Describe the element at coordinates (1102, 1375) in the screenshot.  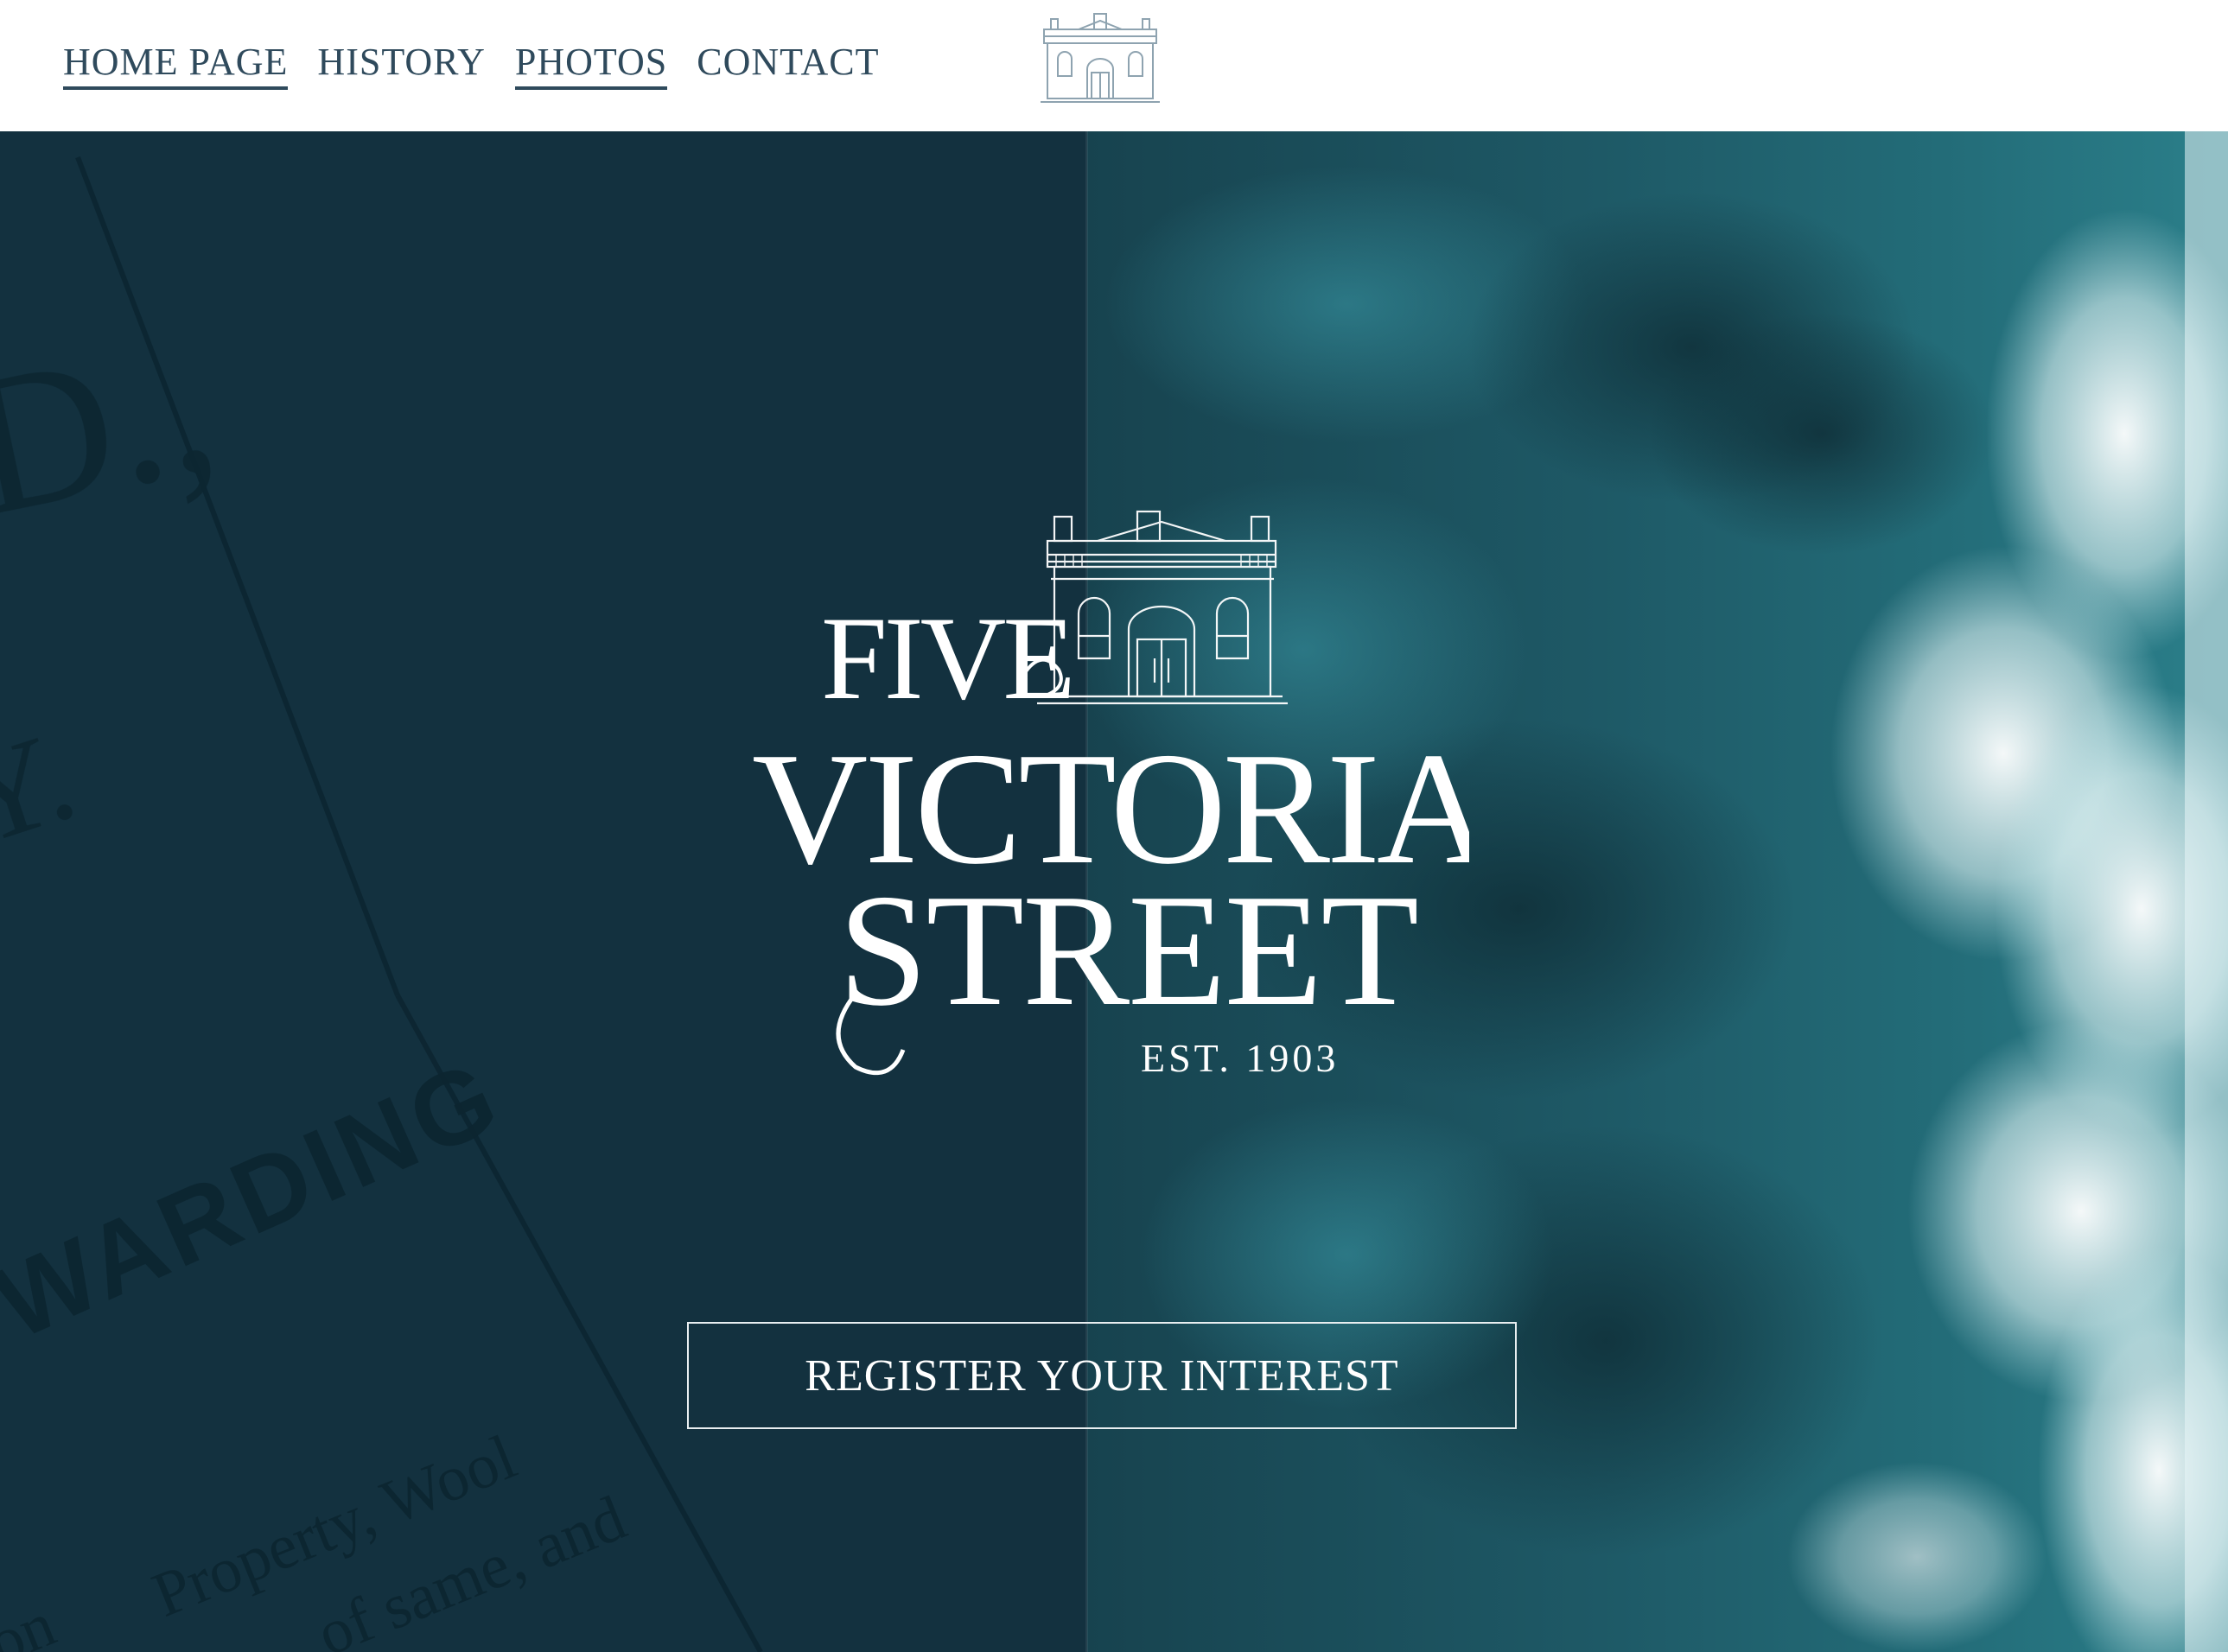
I see `register-interest-button: REGISTER YOUR INTEREST` at that location.